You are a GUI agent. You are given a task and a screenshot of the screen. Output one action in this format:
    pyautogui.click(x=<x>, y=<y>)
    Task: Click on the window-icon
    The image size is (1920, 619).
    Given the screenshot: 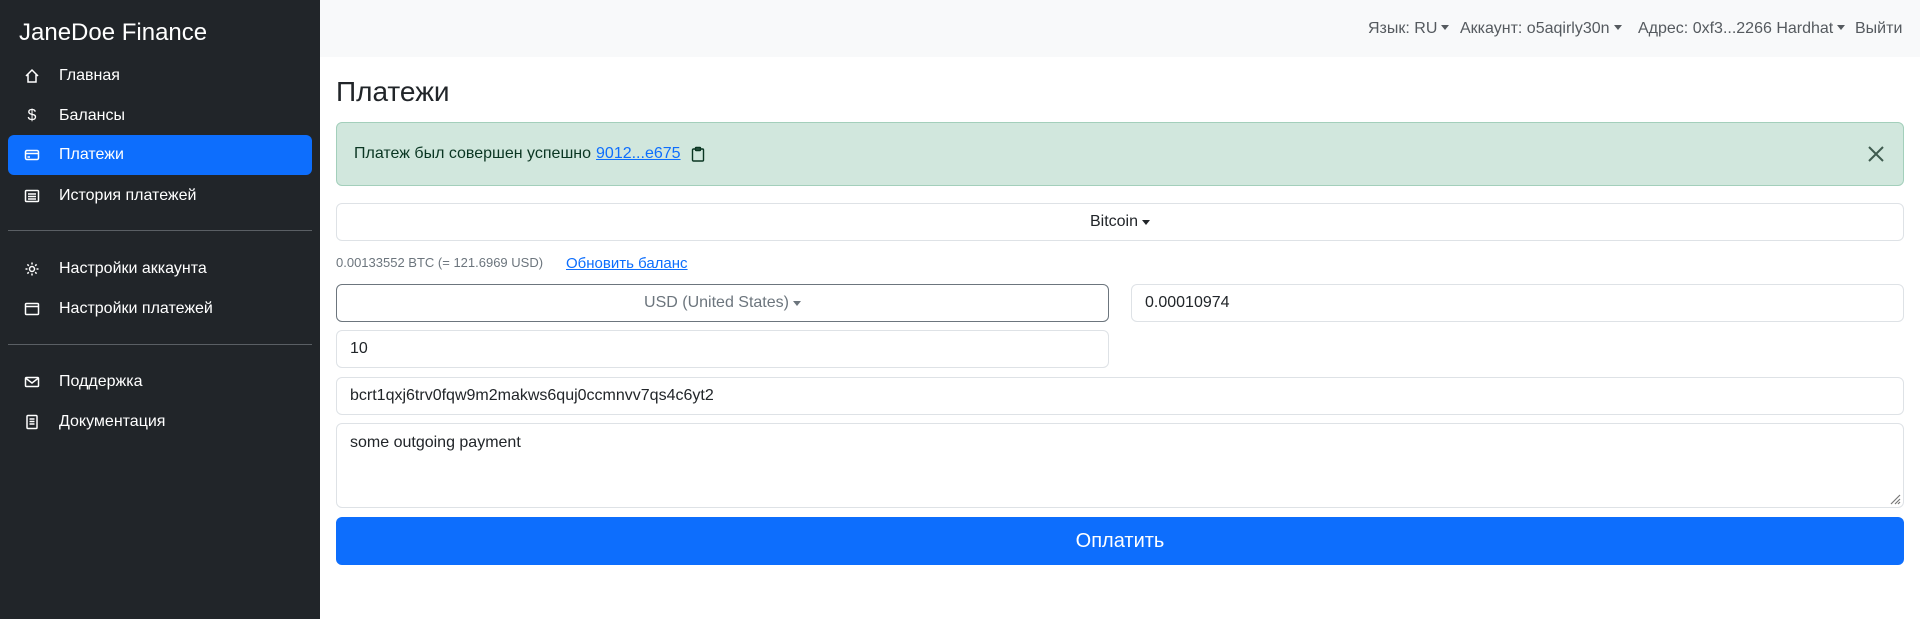 What is the action you would take?
    pyautogui.click(x=32, y=309)
    